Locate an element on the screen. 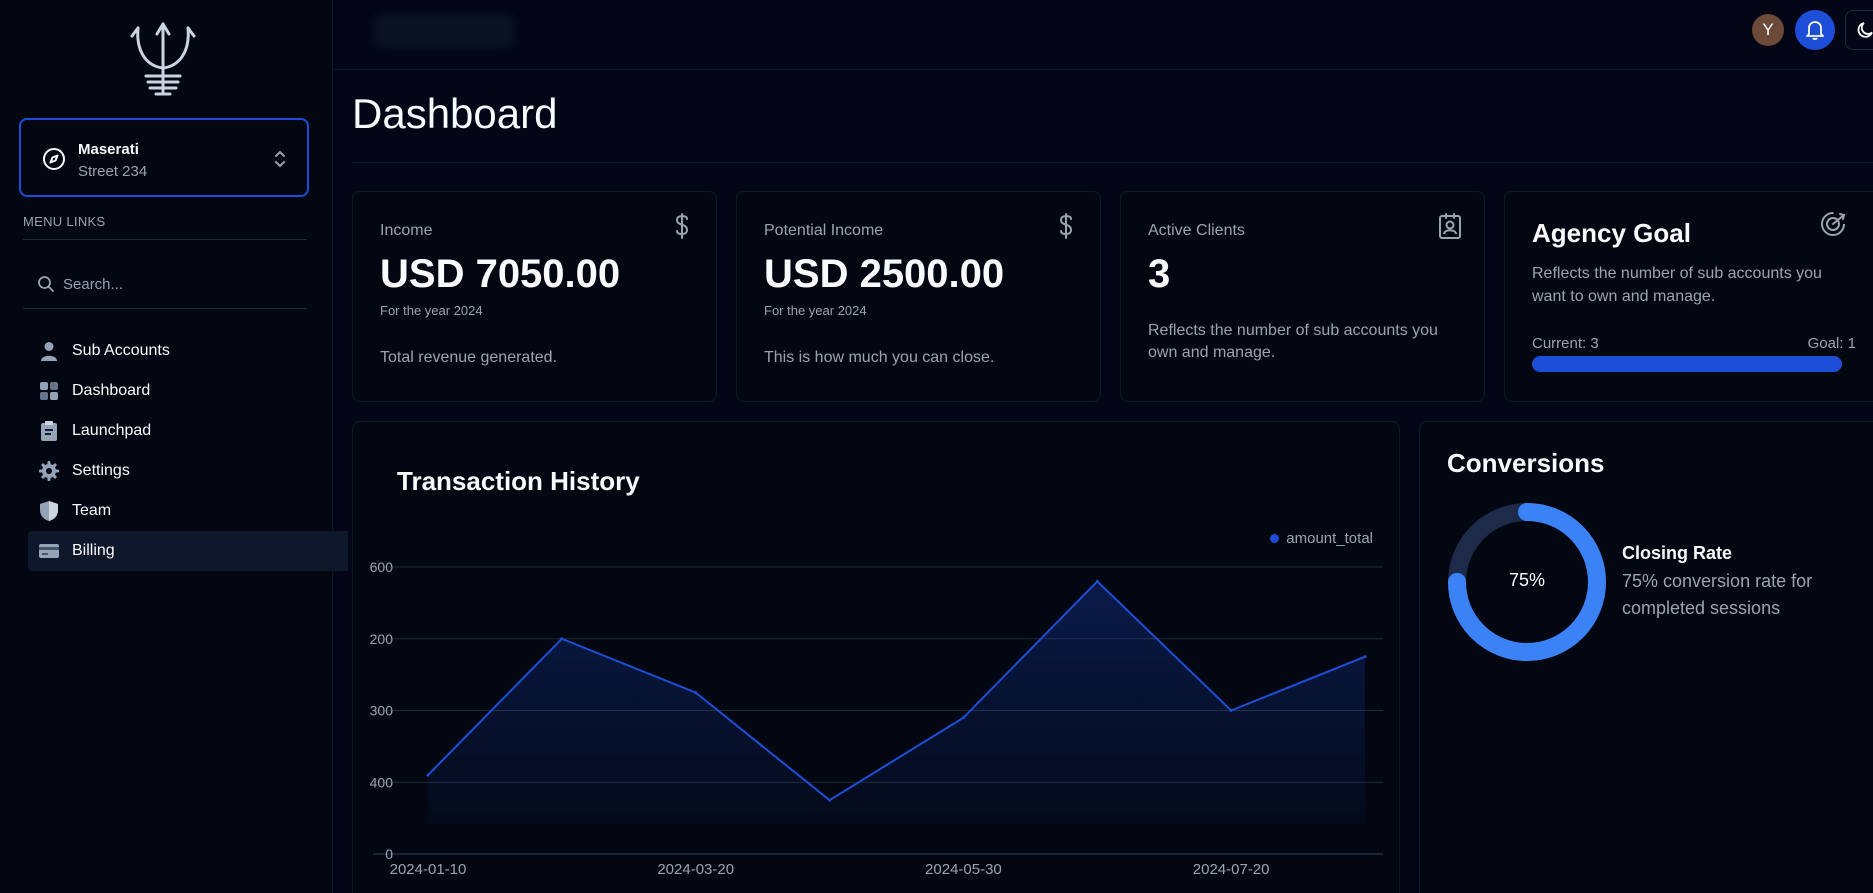 The width and height of the screenshot is (1873, 893). page-title: Dashboard is located at coordinates (455, 113).